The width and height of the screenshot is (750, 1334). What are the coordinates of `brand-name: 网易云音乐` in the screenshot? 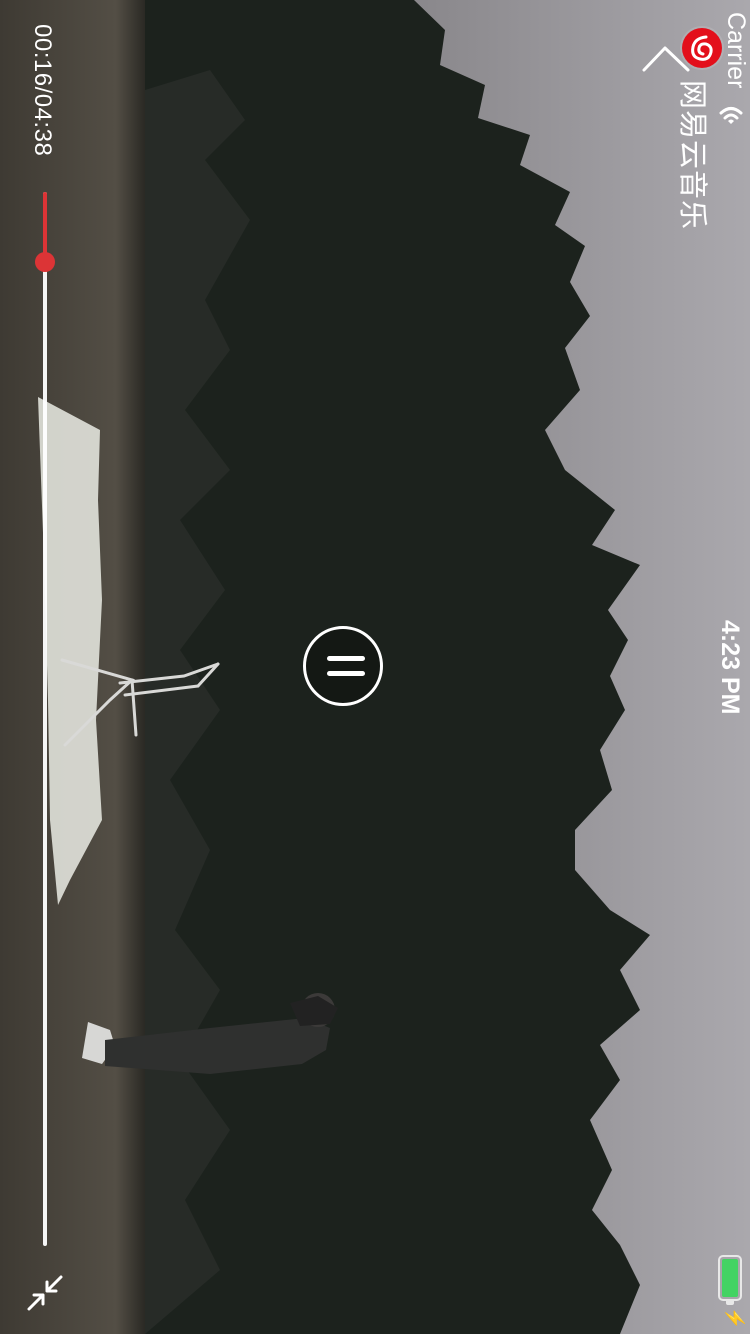 It's located at (692, 155).